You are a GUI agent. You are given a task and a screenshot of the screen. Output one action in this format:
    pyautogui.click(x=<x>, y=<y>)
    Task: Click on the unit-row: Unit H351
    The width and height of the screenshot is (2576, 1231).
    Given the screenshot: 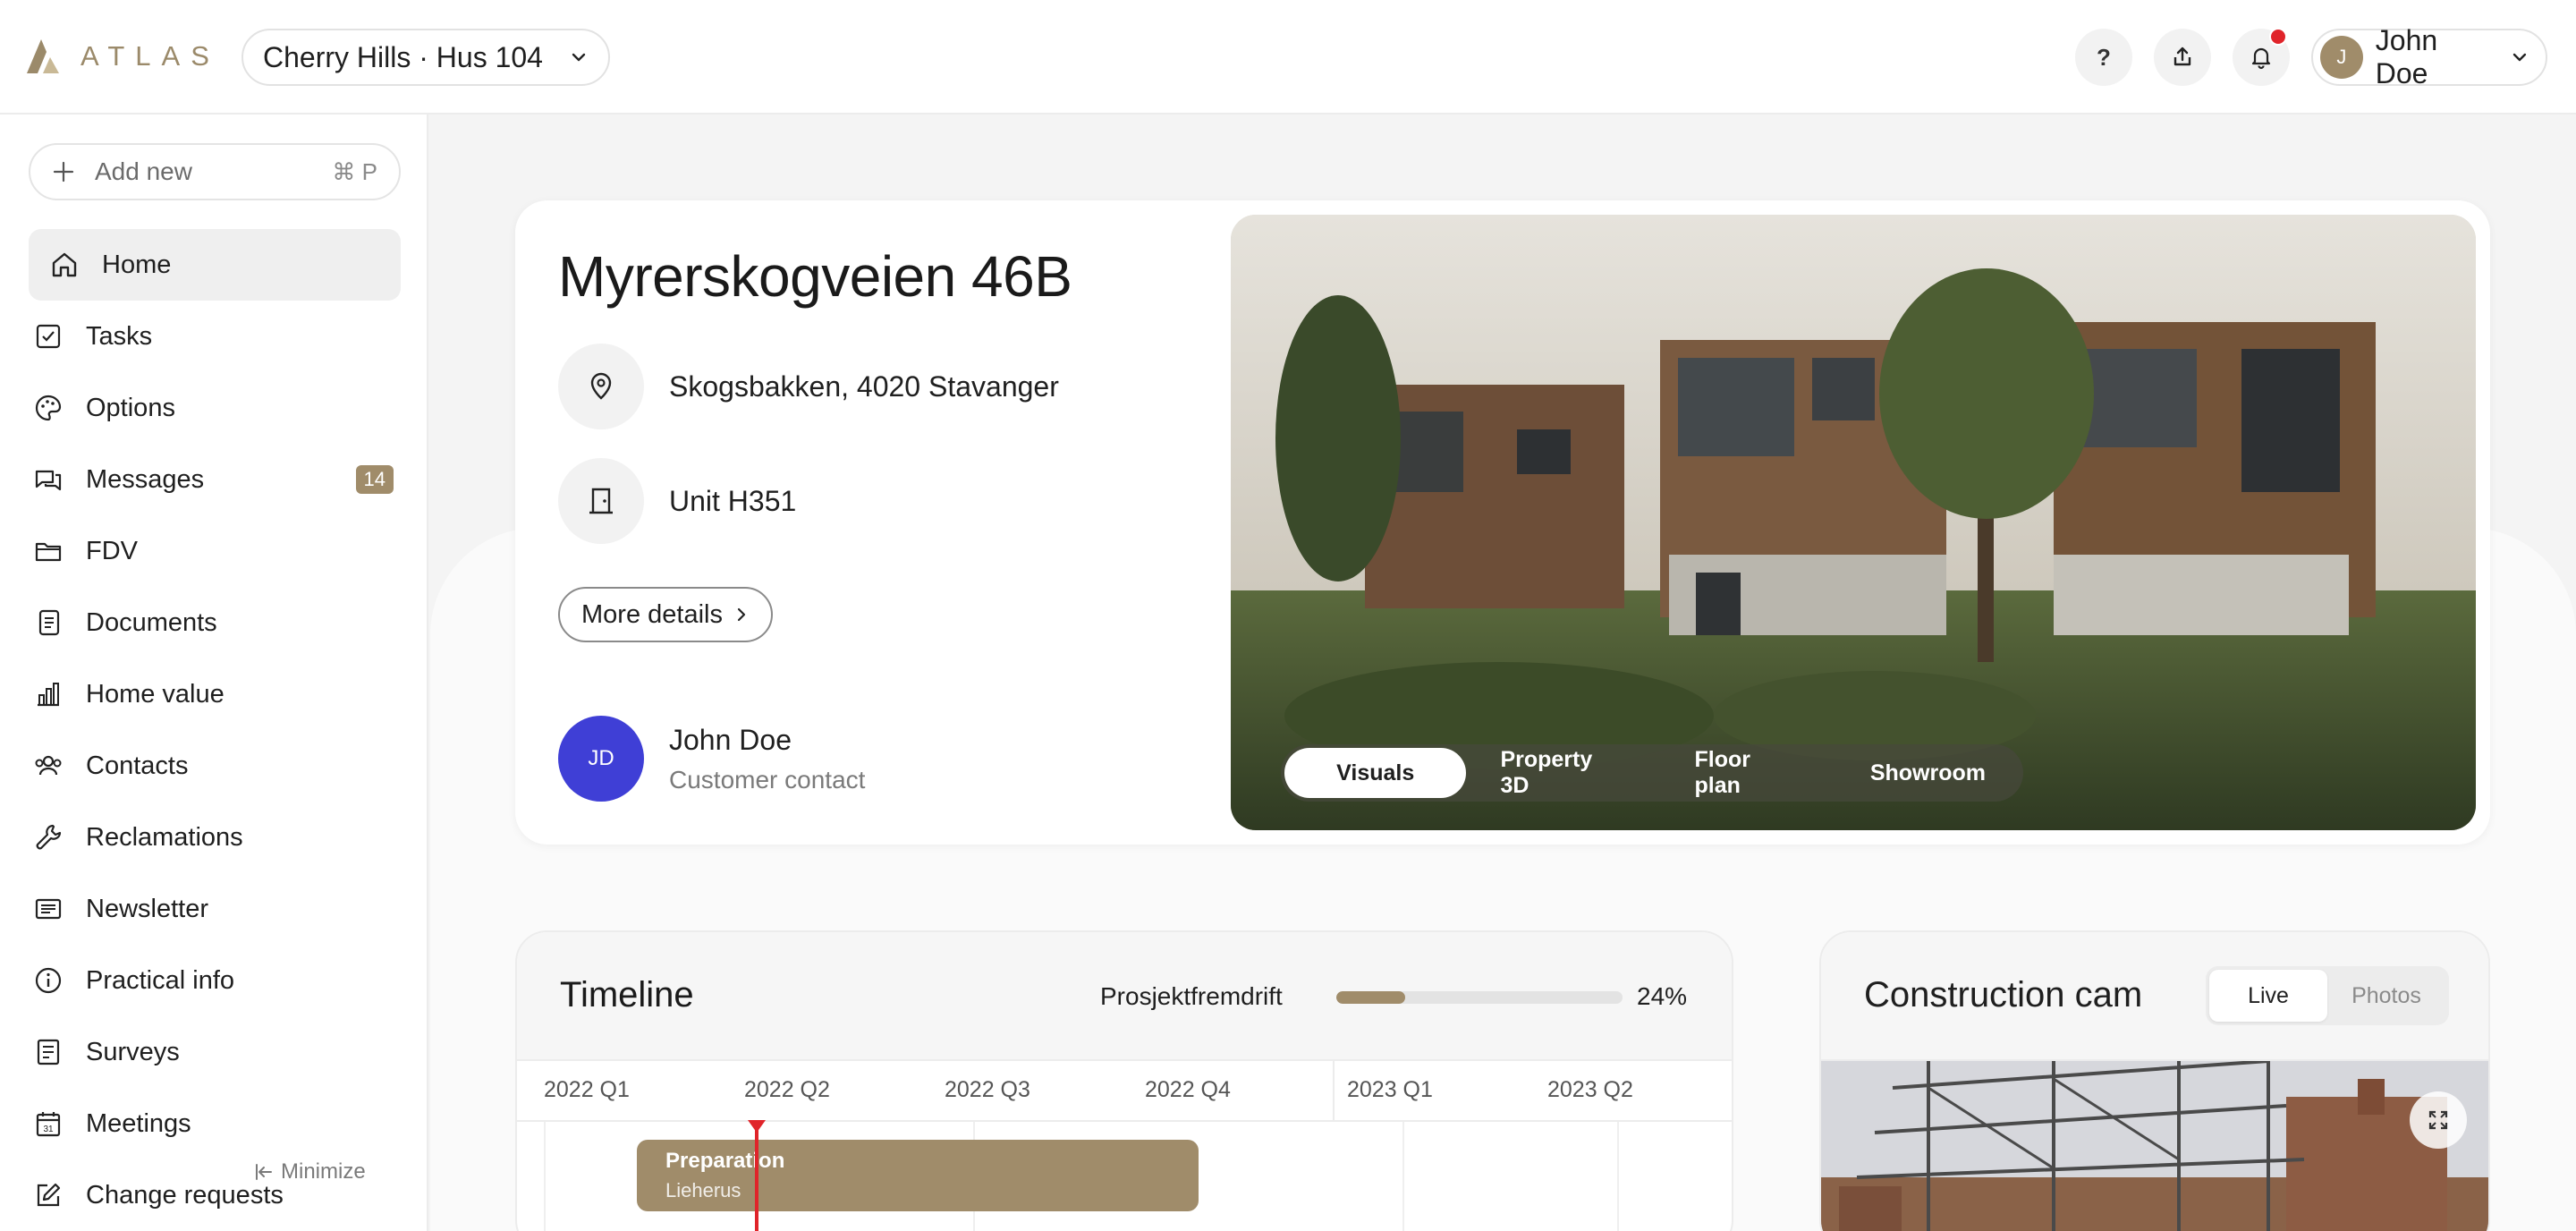 What is the action you would take?
    pyautogui.click(x=677, y=501)
    